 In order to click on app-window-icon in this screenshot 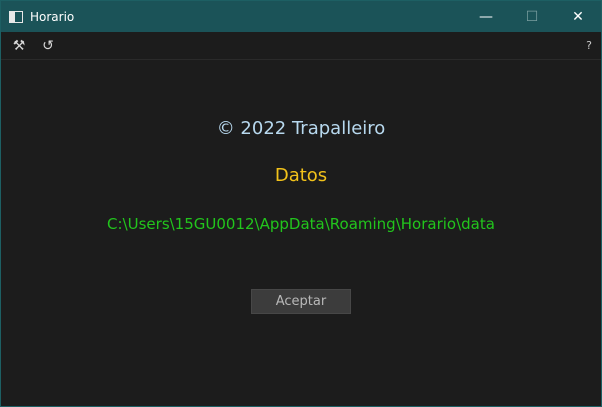, I will do `click(16, 16)`.